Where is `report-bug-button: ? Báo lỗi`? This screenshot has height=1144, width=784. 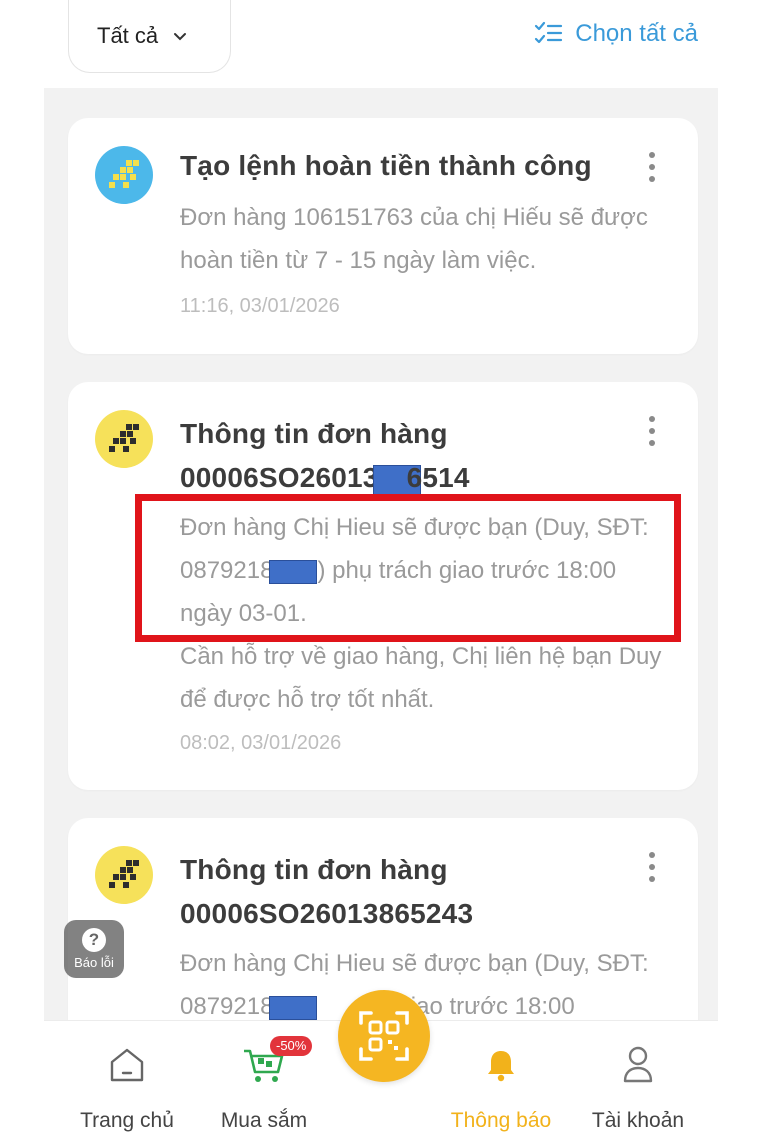
report-bug-button: ? Báo lỗi is located at coordinates (94, 949).